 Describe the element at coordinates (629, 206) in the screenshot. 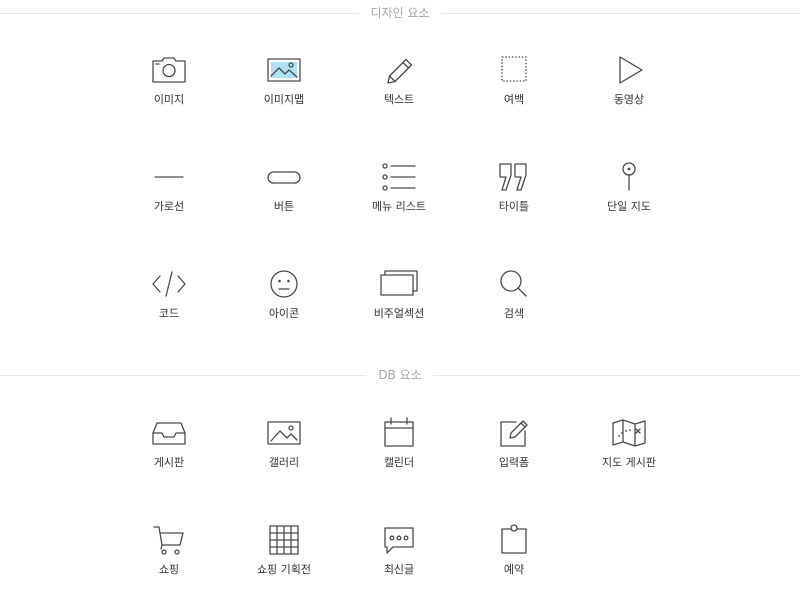

I see `element-label: 단일 지도` at that location.